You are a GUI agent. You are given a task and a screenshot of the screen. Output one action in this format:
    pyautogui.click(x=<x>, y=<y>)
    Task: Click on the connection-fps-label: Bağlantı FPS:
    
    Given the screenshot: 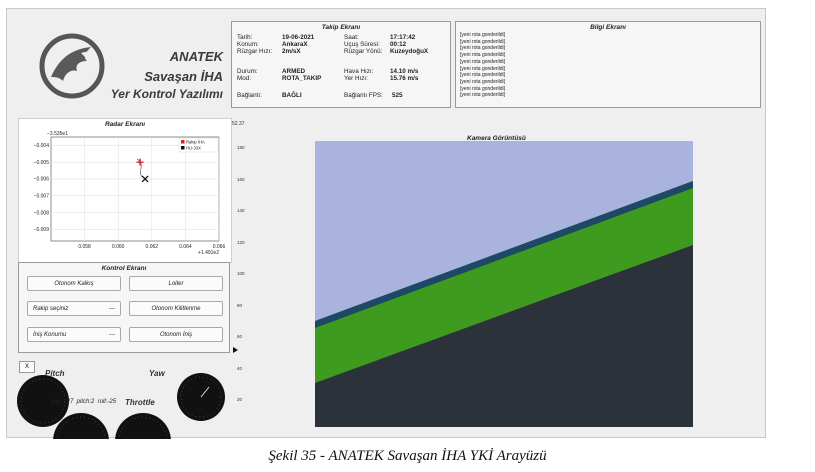 What is the action you would take?
    pyautogui.click(x=363, y=95)
    